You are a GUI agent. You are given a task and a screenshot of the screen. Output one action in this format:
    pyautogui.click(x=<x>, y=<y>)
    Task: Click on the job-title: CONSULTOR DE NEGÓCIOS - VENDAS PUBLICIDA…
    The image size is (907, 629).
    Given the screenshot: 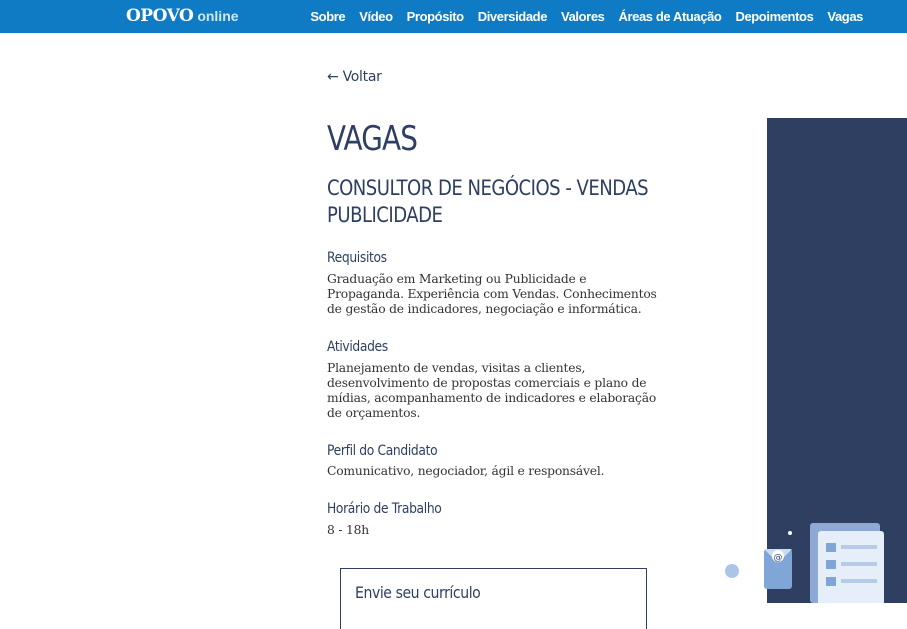 What is the action you would take?
    pyautogui.click(x=488, y=201)
    